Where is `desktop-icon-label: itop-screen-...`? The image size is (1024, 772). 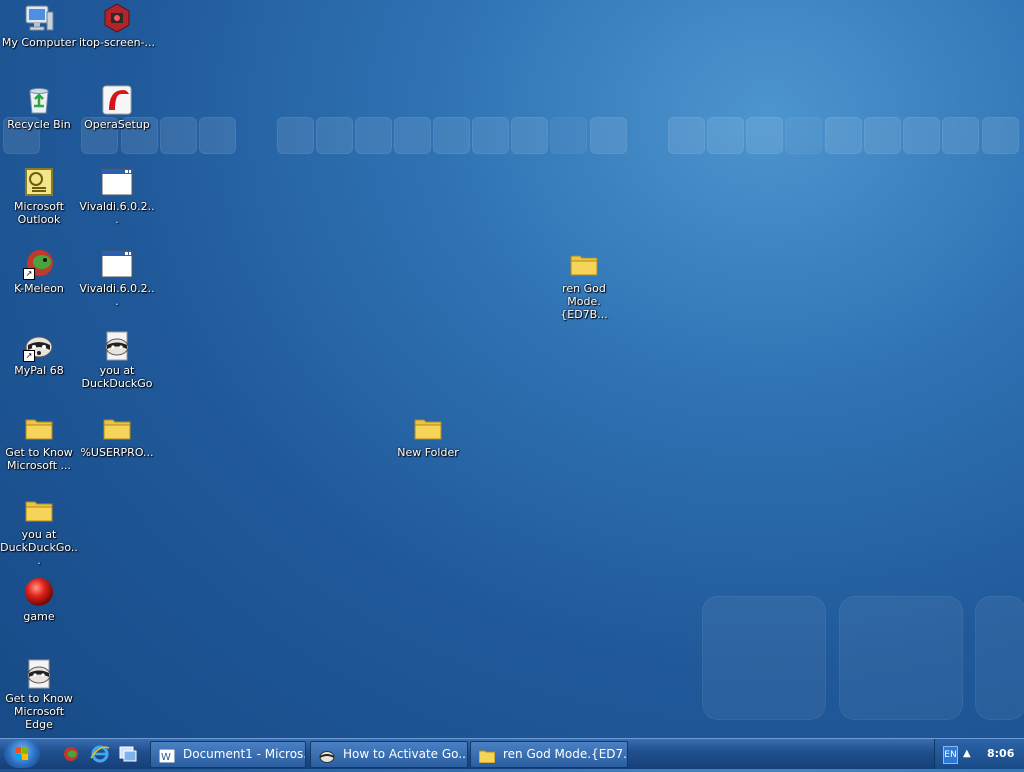 desktop-icon-label: itop-screen-... is located at coordinates (117, 42).